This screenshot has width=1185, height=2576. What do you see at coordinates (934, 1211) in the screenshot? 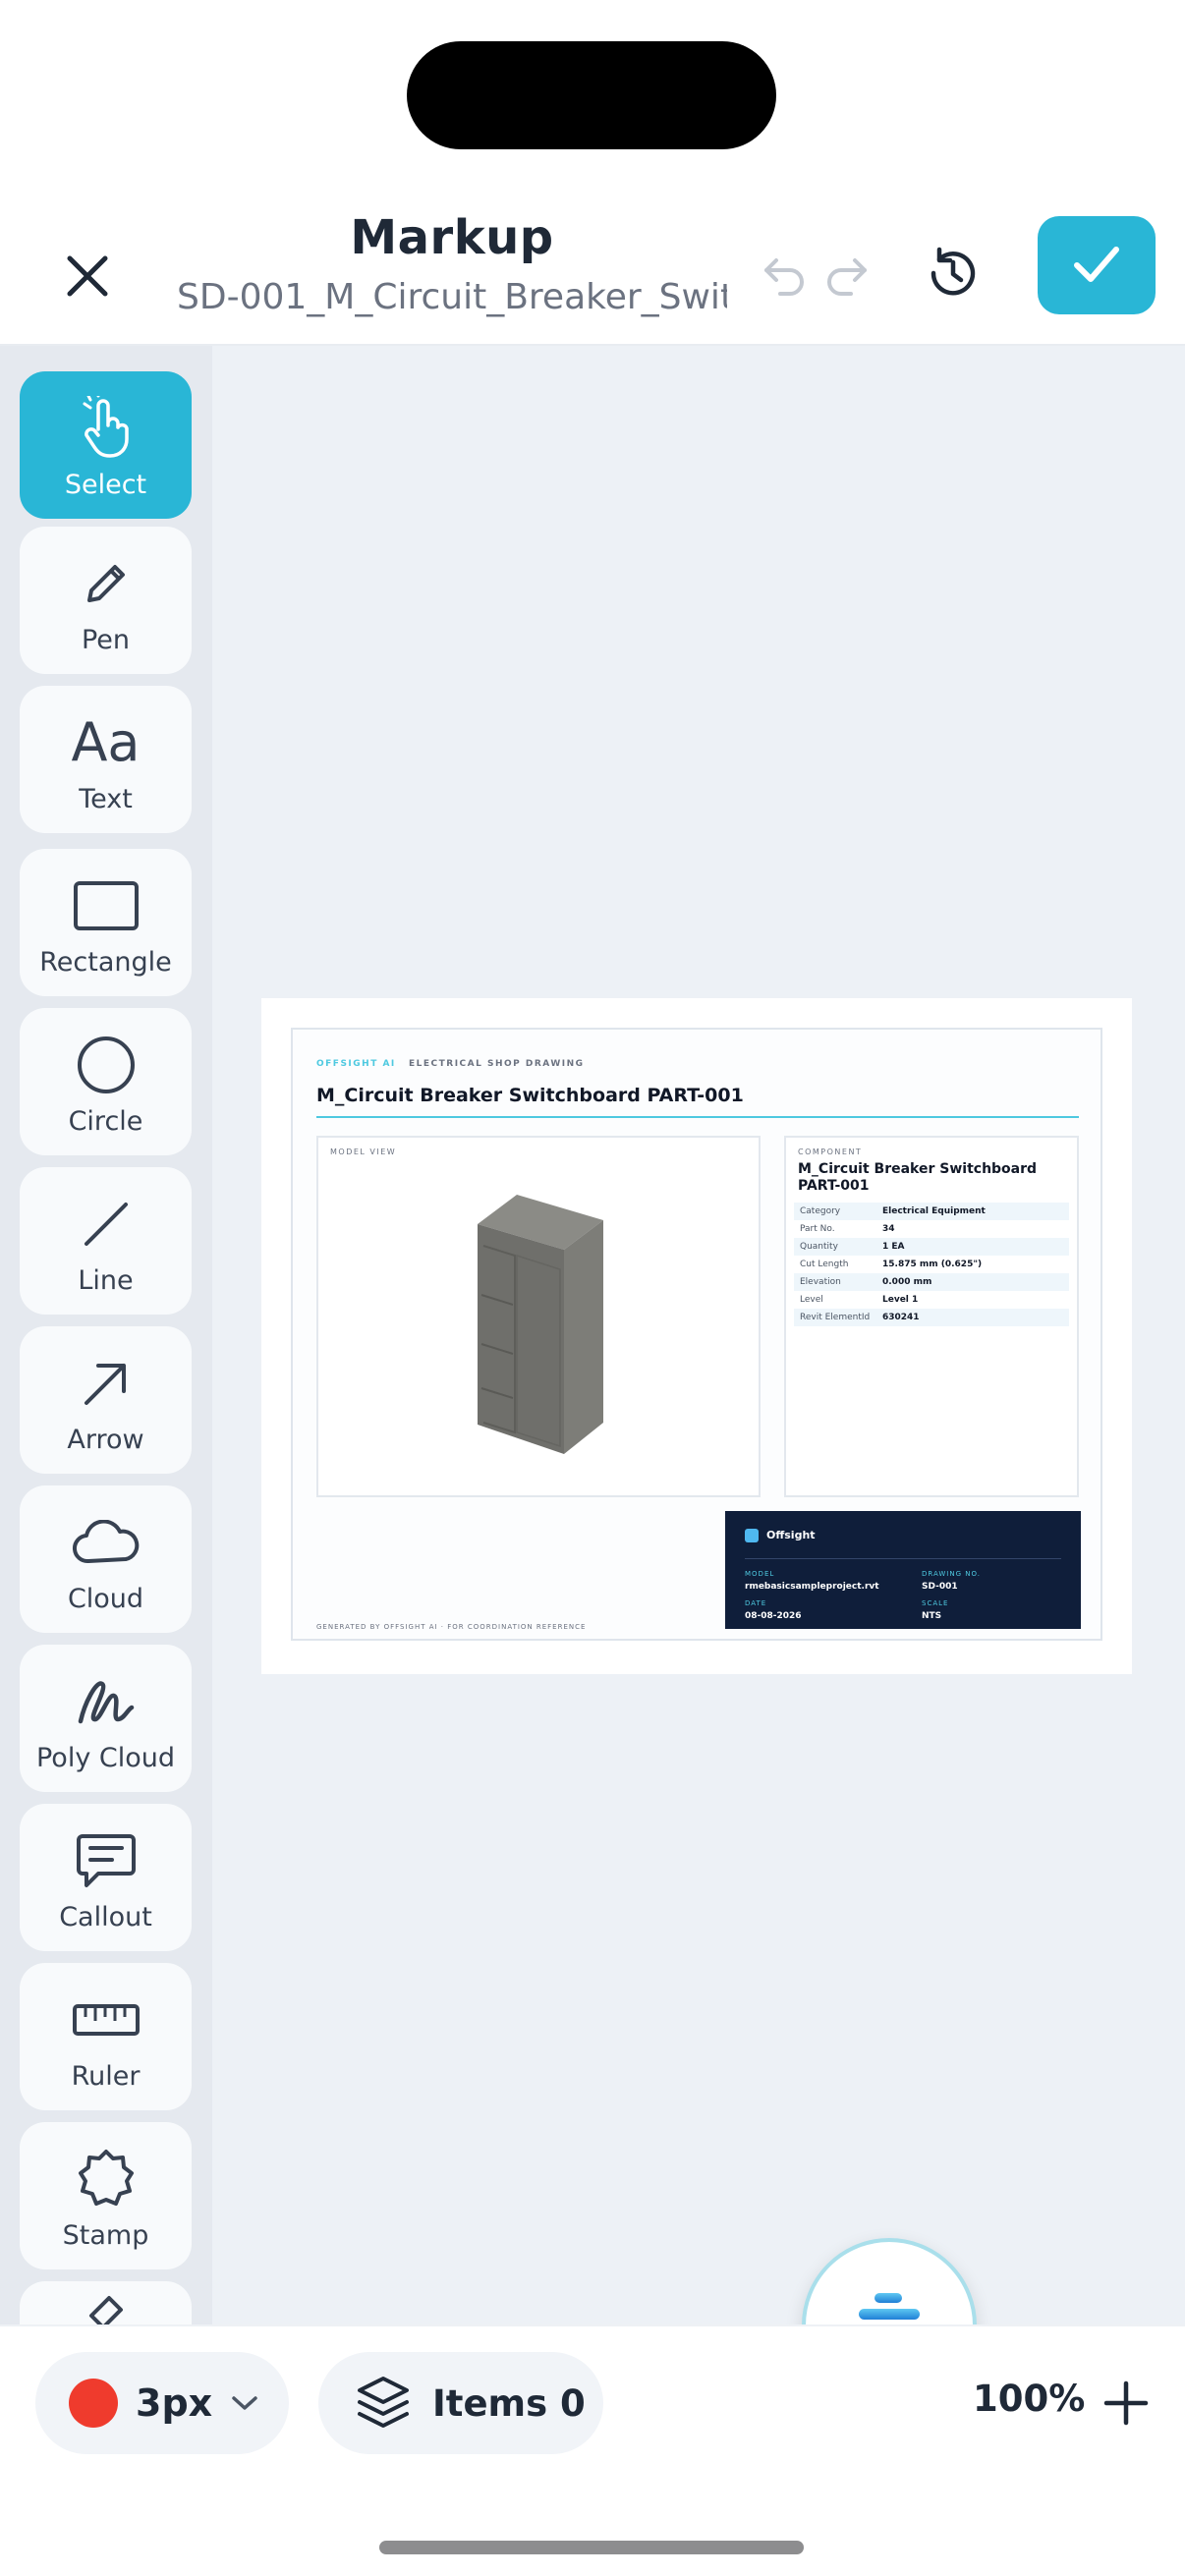
I see `property-value: Electrical Equipment` at bounding box center [934, 1211].